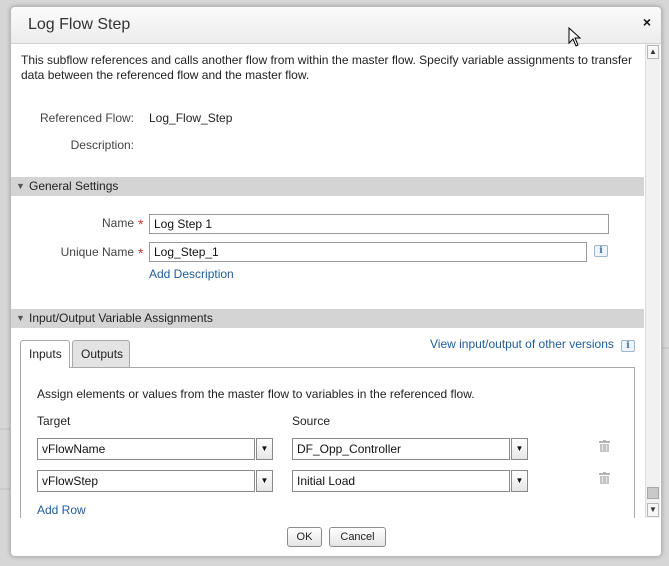 The image size is (669, 566). What do you see at coordinates (379, 224) in the screenshot?
I see `name-input: Log Step 1` at bounding box center [379, 224].